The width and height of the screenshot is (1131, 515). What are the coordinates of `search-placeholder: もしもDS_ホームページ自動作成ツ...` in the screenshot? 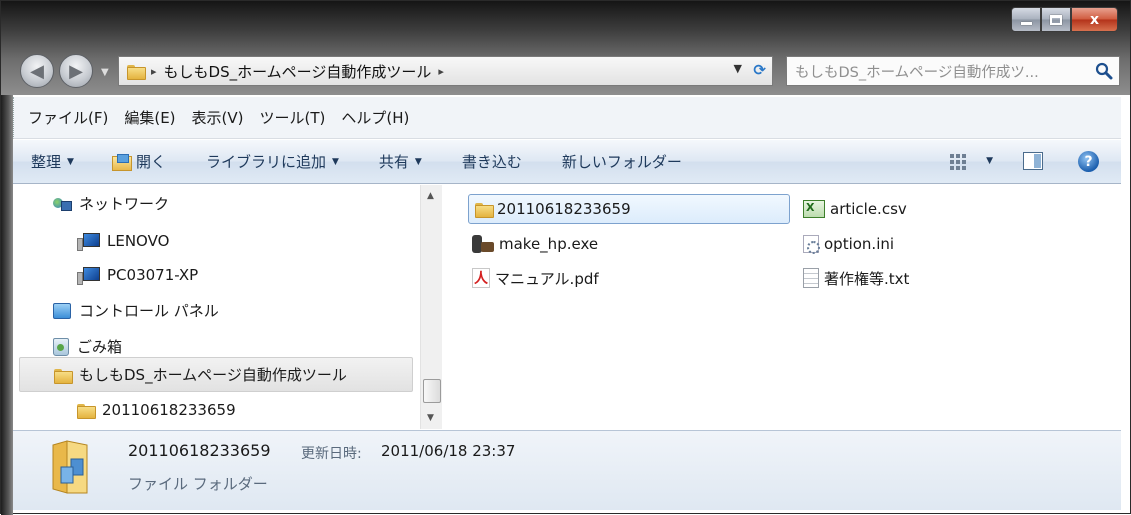 It's located at (917, 72).